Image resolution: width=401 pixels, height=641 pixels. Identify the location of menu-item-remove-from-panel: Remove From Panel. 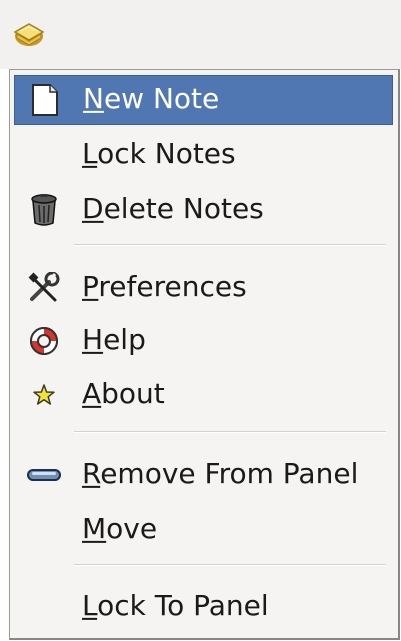
(203, 475).